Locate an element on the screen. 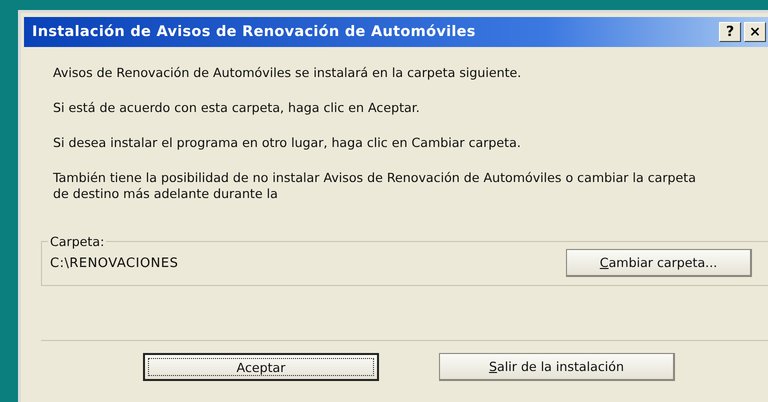 This screenshot has height=402, width=768. close-button: × is located at coordinates (755, 32).